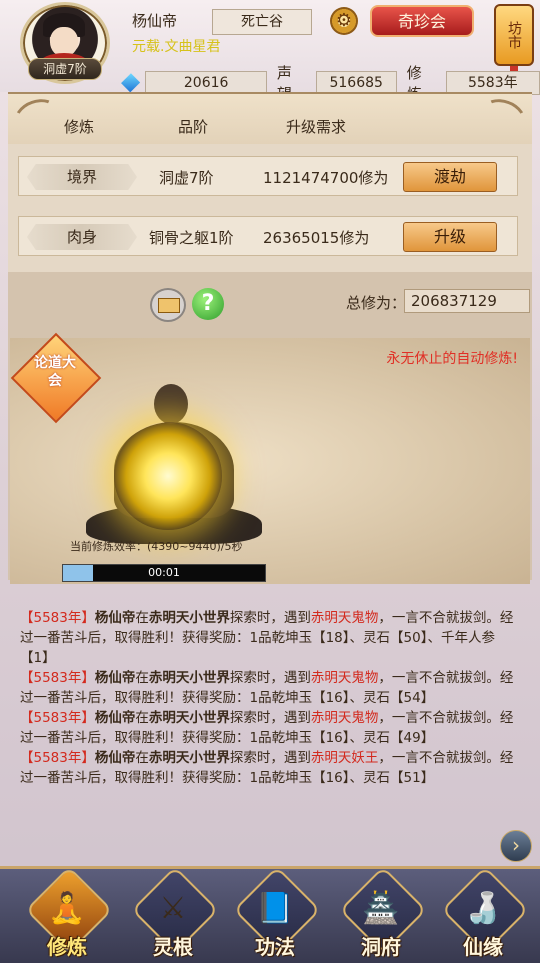 This screenshot has width=540, height=963. I want to click on nav-item-cave-dwelling: 🏯 洞府, so click(382, 913).